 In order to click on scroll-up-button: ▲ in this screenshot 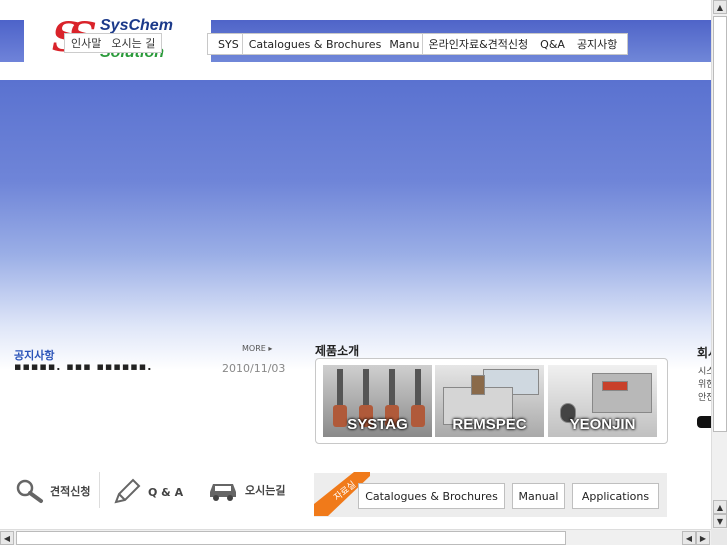, I will do `click(720, 7)`.